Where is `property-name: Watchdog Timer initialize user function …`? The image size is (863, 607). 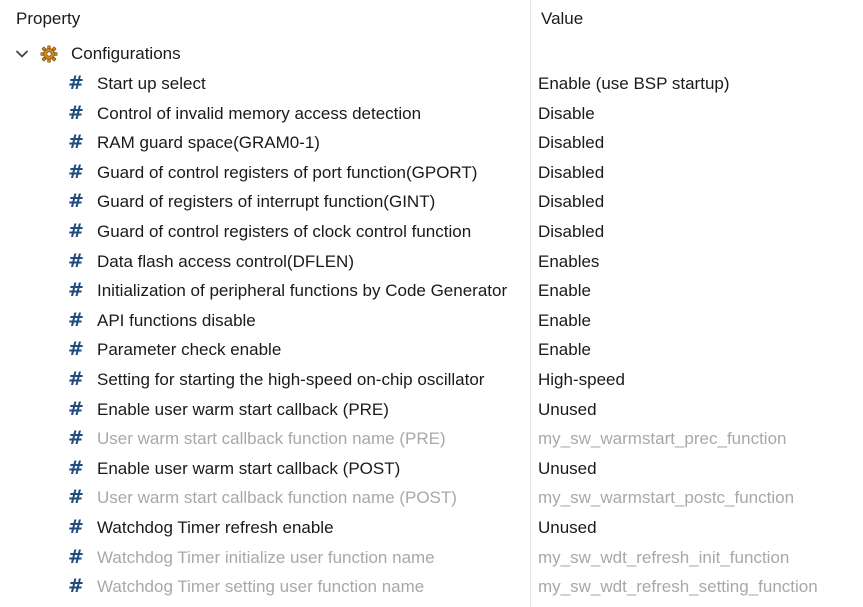
property-name: Watchdog Timer initialize user function … is located at coordinates (266, 557).